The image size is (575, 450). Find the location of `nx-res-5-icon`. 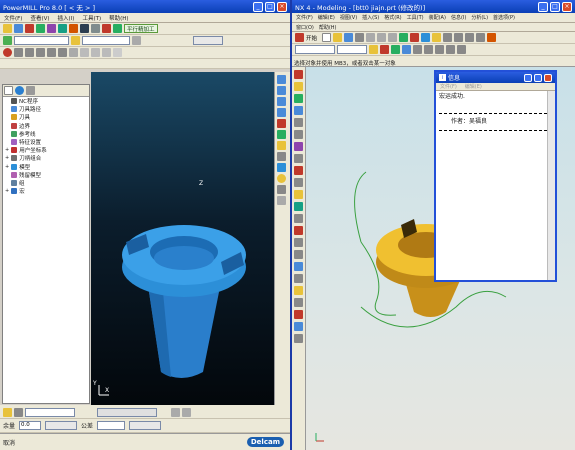

nx-res-5-icon is located at coordinates (298, 122).